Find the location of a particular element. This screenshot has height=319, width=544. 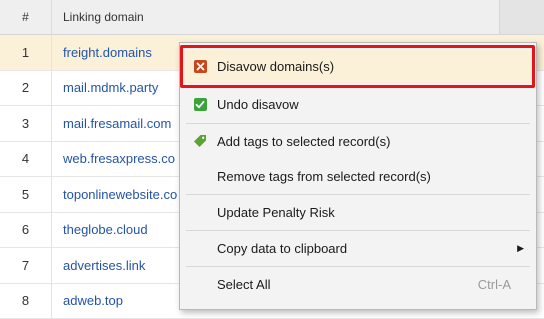

submenu-arrow-icon: ▶ is located at coordinates (520, 248).